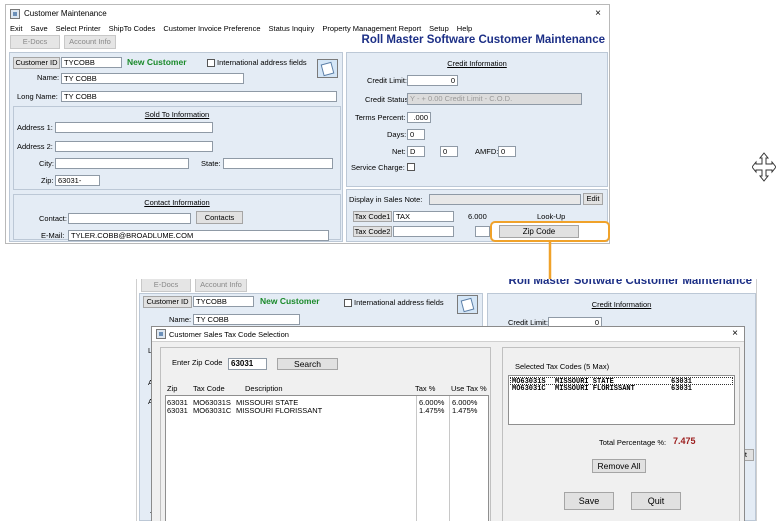 The width and height of the screenshot is (776, 524). Describe the element at coordinates (180, 319) in the screenshot. I see `name-label-2: Name:` at that location.